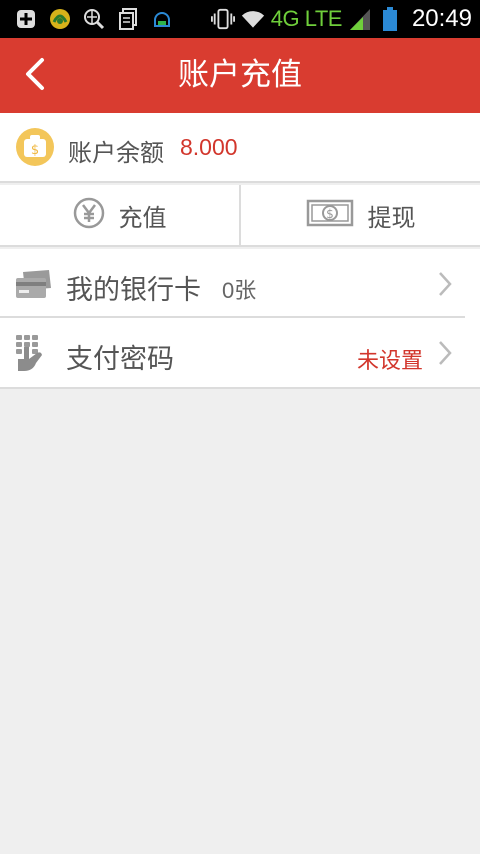  I want to click on yen-icon, so click(89, 215).